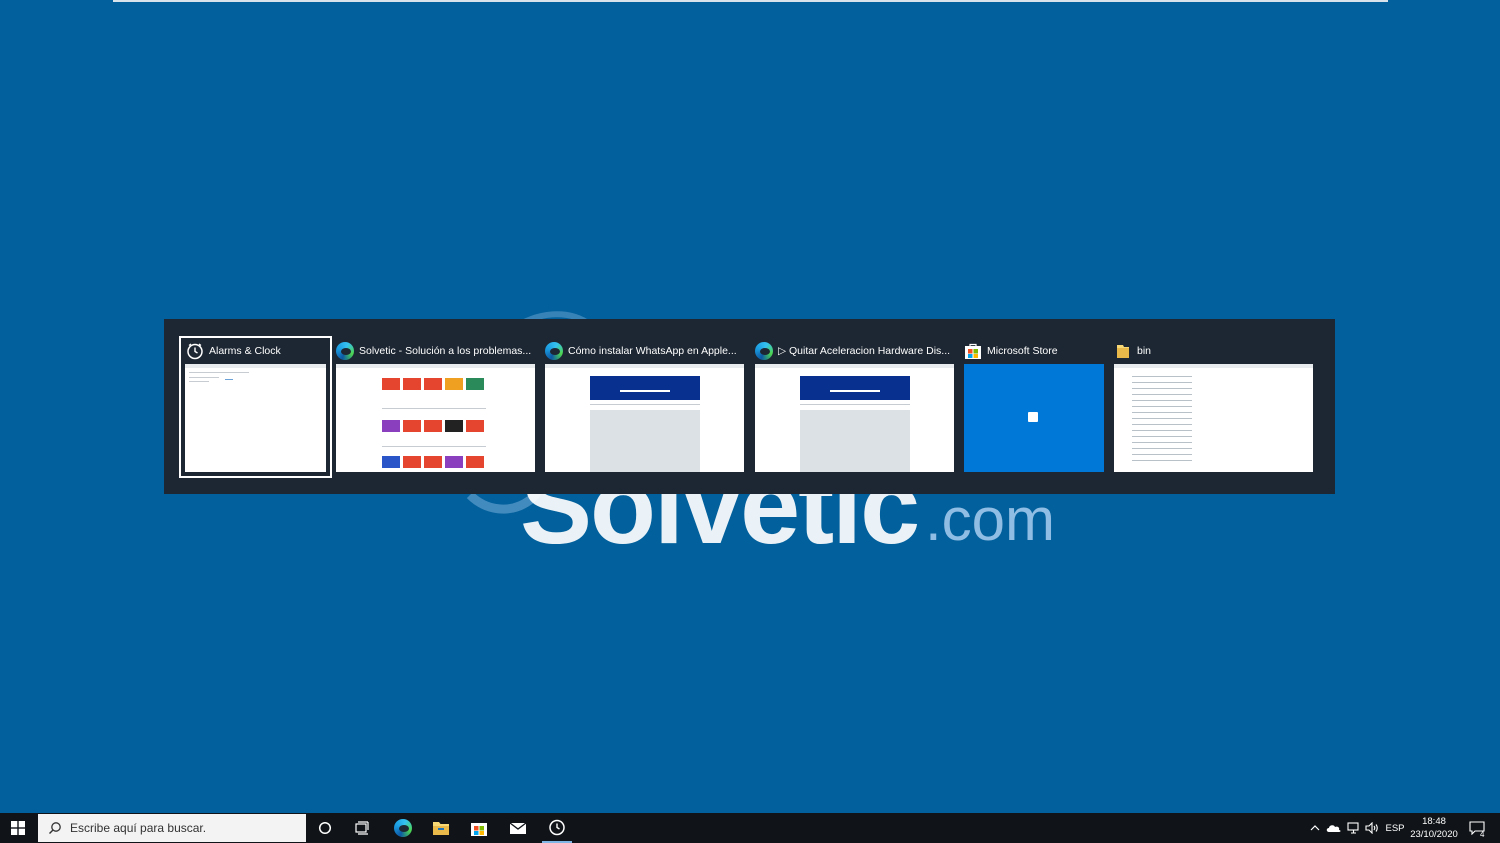 This screenshot has height=843, width=1500. I want to click on cortana-icon, so click(325, 828).